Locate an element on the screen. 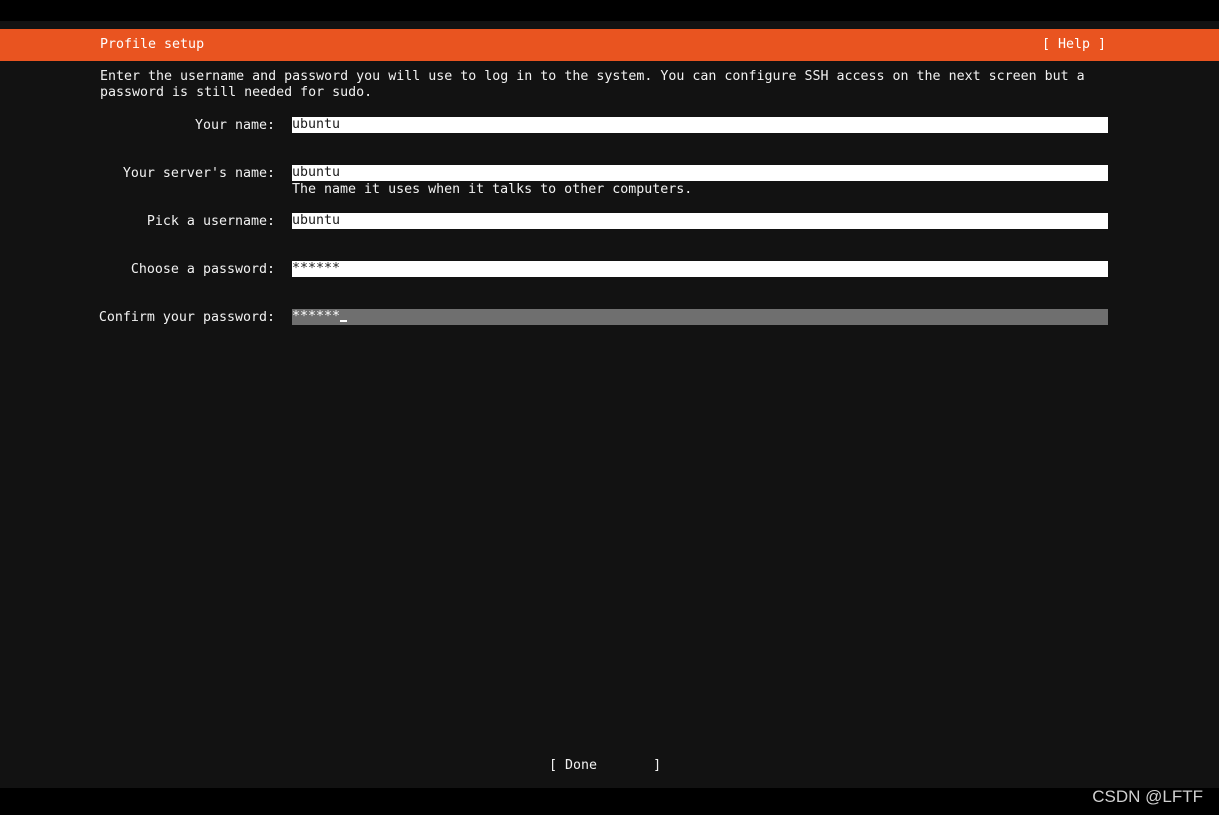 The width and height of the screenshot is (1219, 815). your-name-label: Your name: is located at coordinates (234, 125).